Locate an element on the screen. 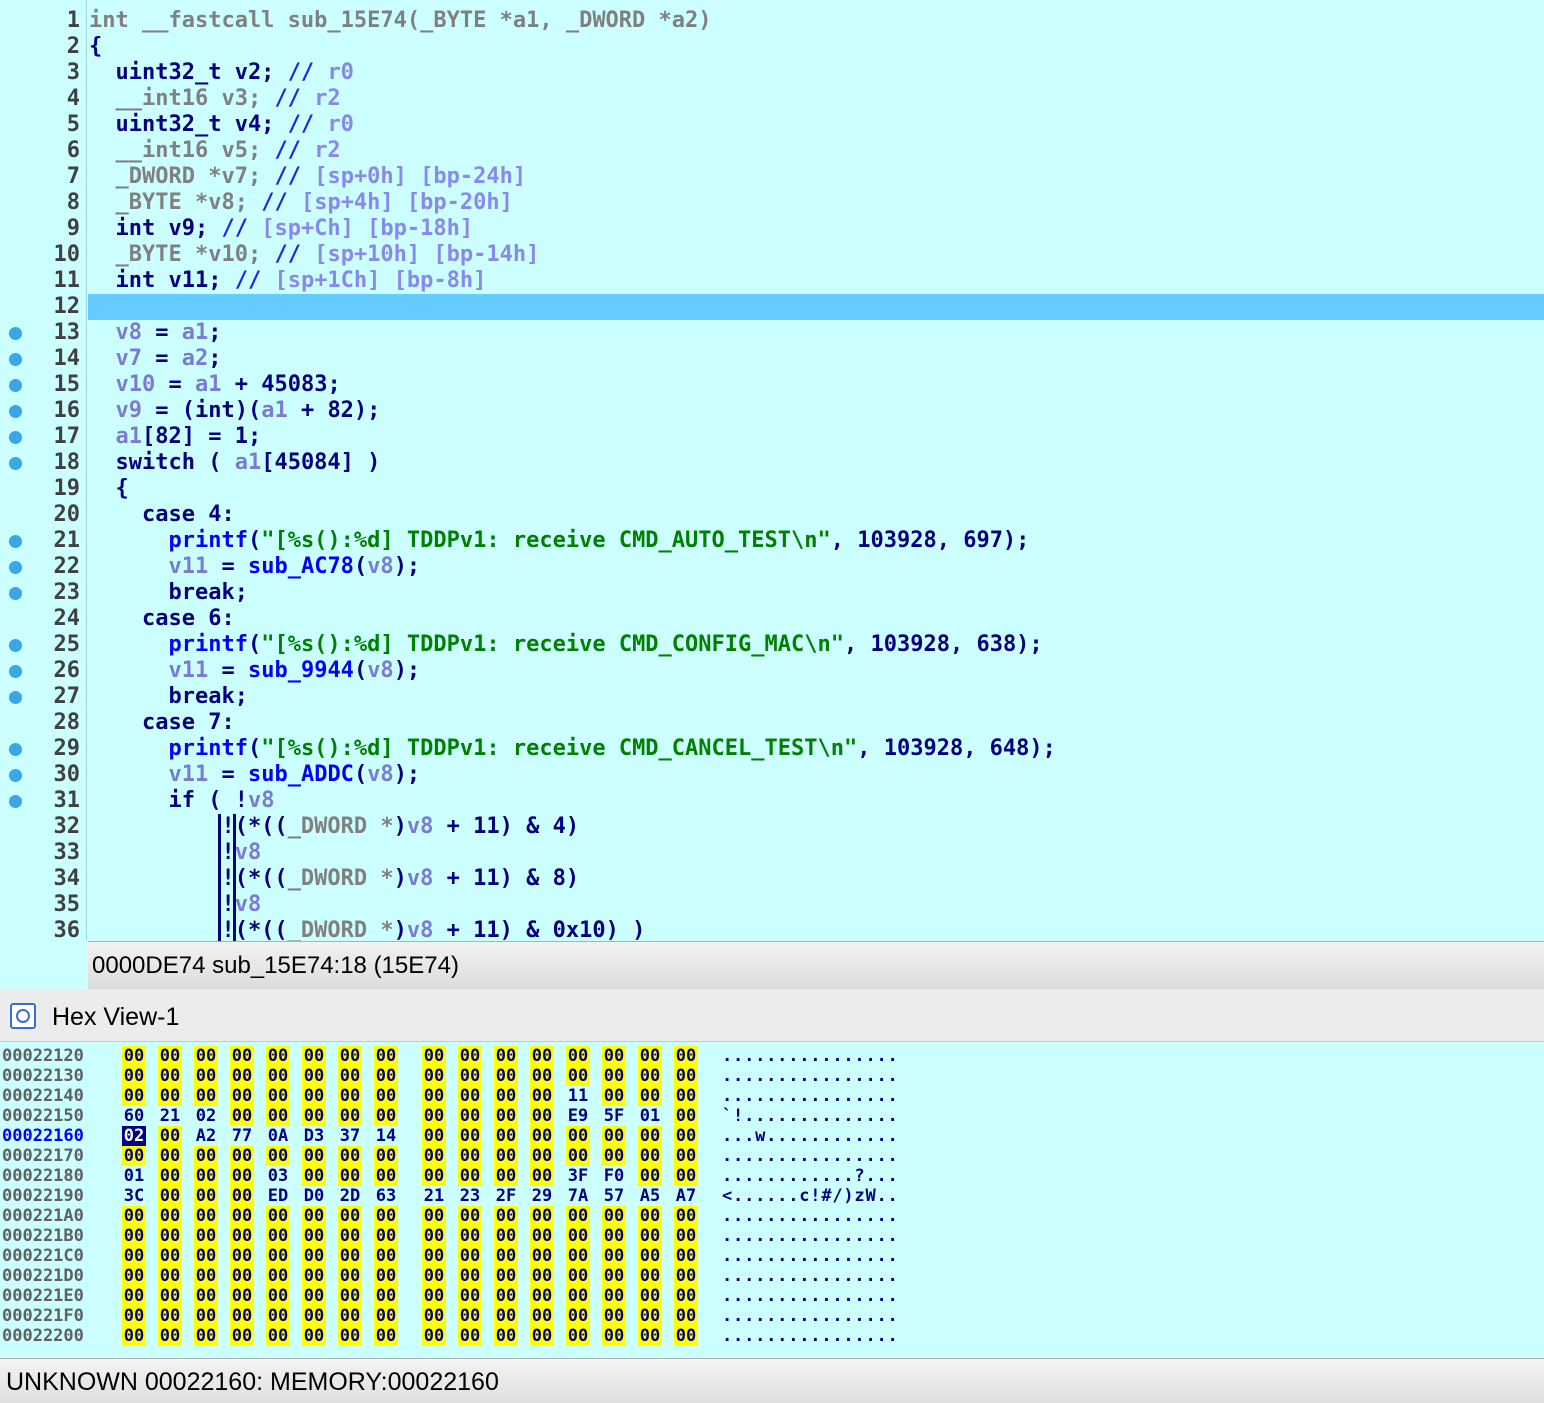 The height and width of the screenshot is (1403, 1544). hex-byte: 29 is located at coordinates (542, 1196).